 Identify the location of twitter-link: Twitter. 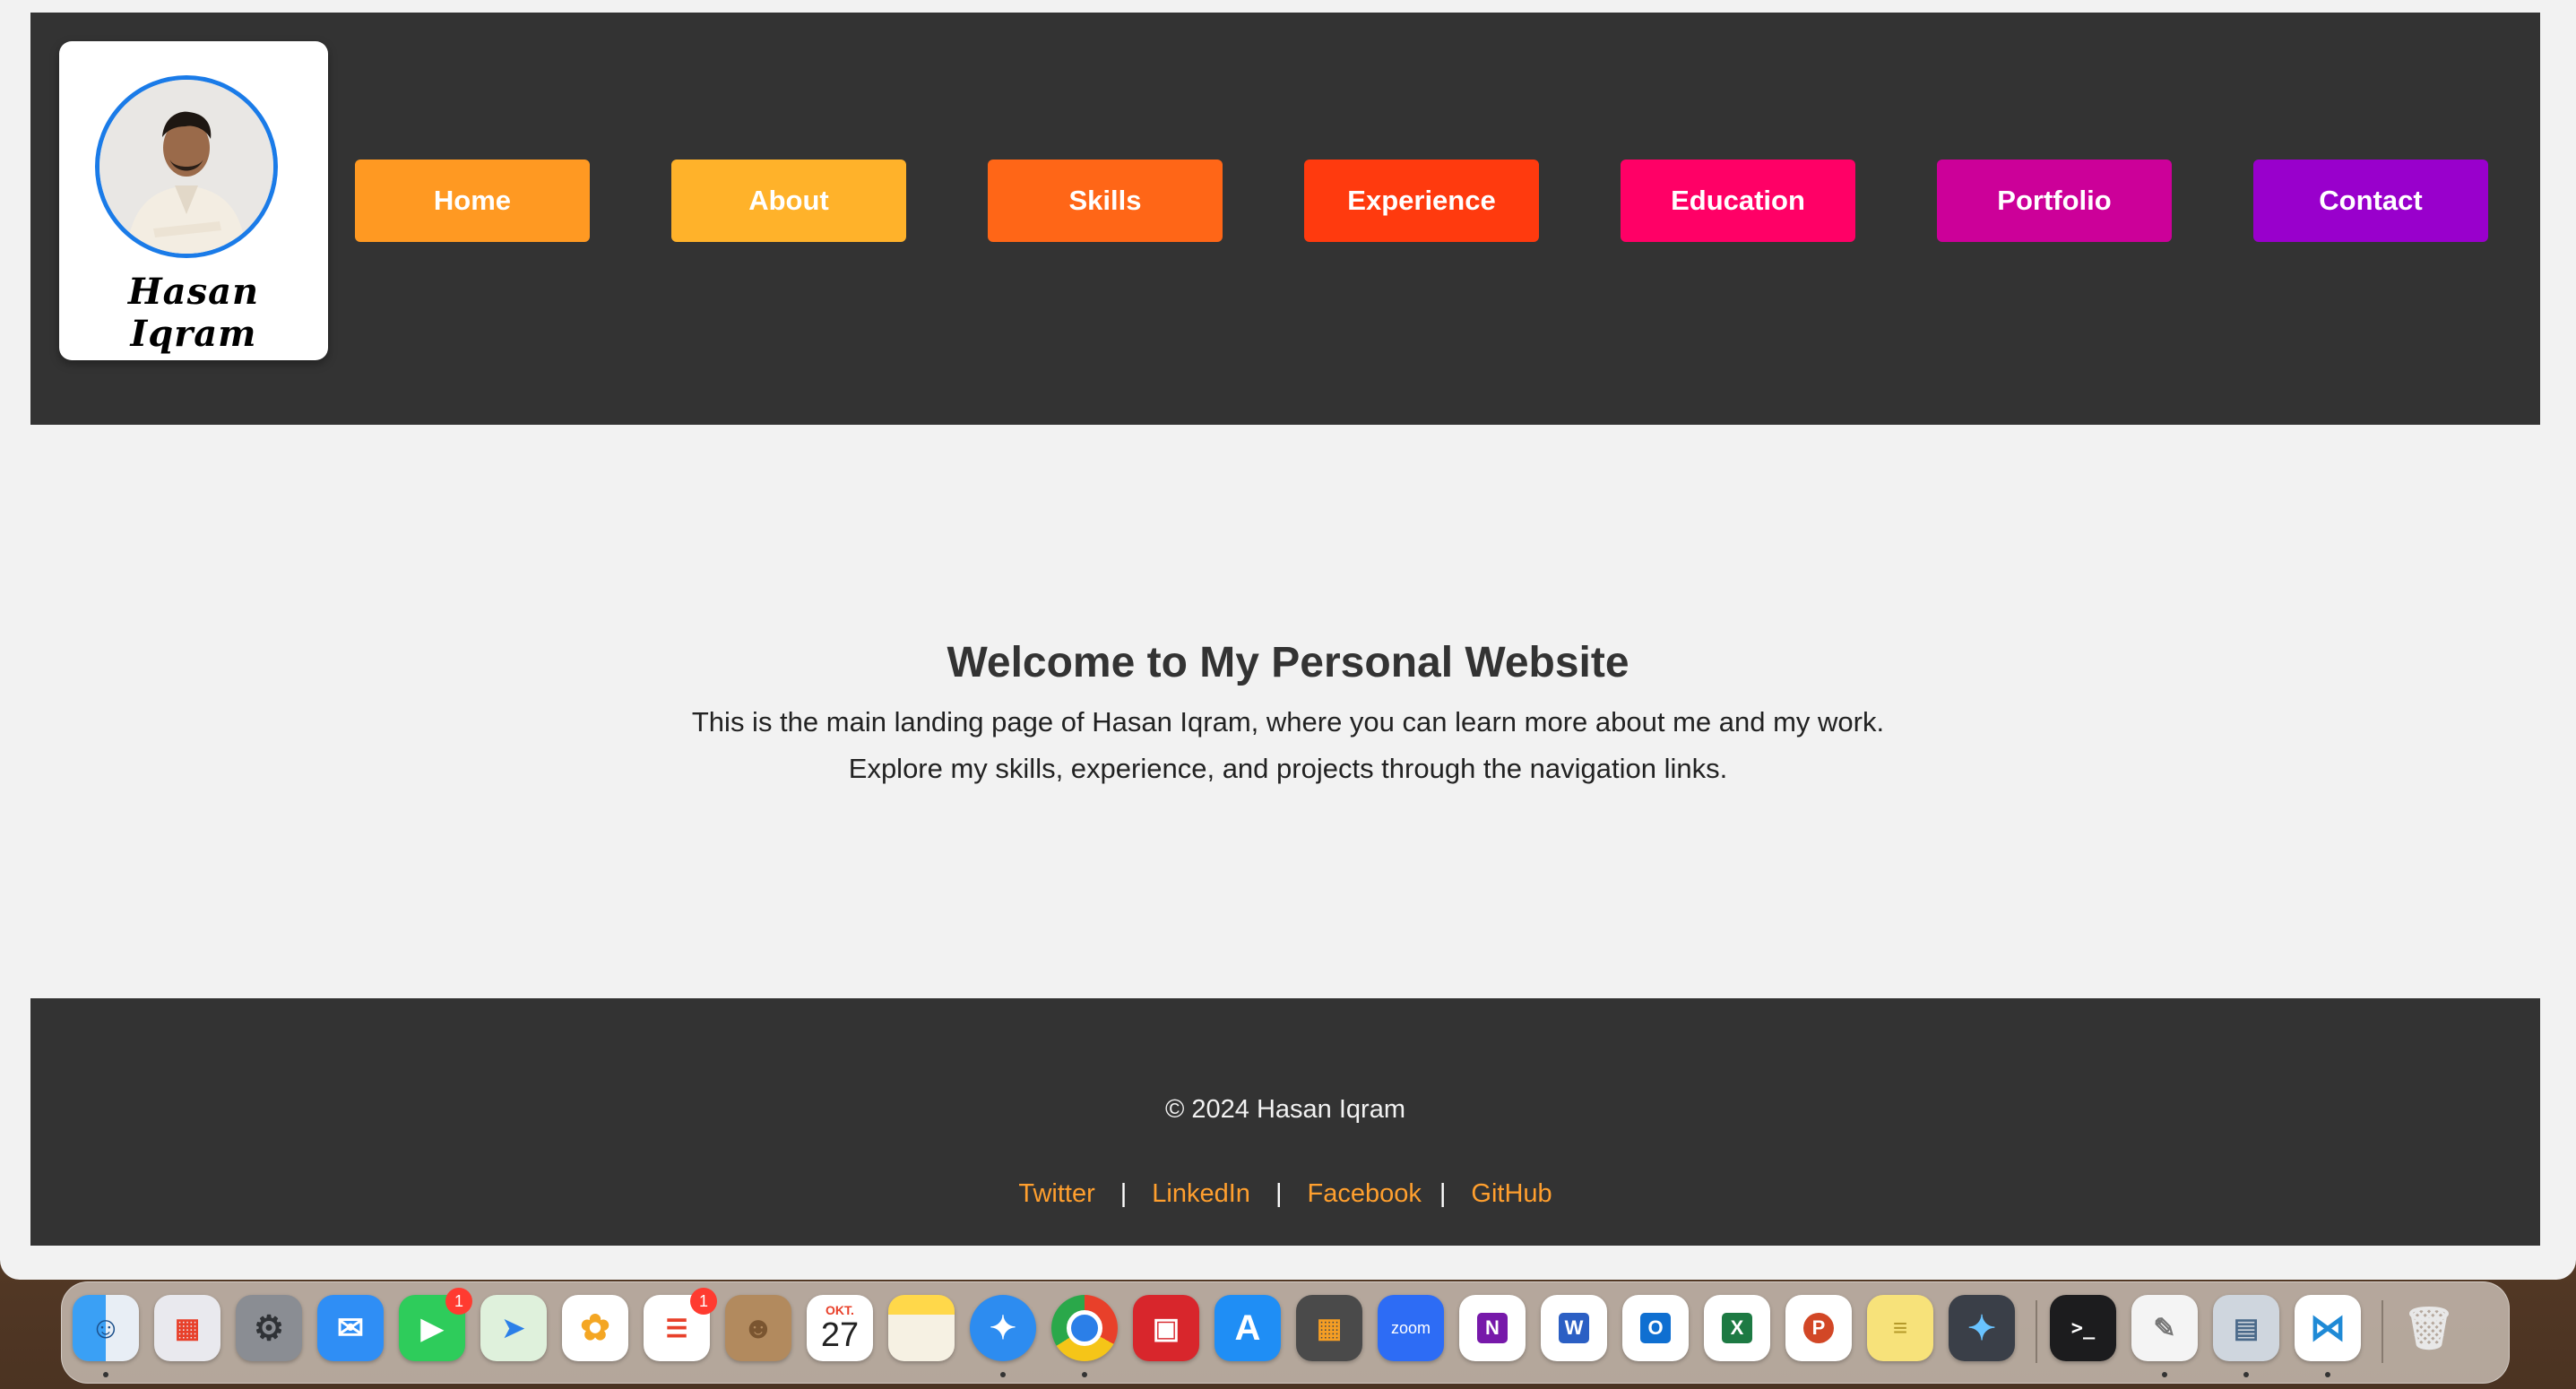
(1056, 1193).